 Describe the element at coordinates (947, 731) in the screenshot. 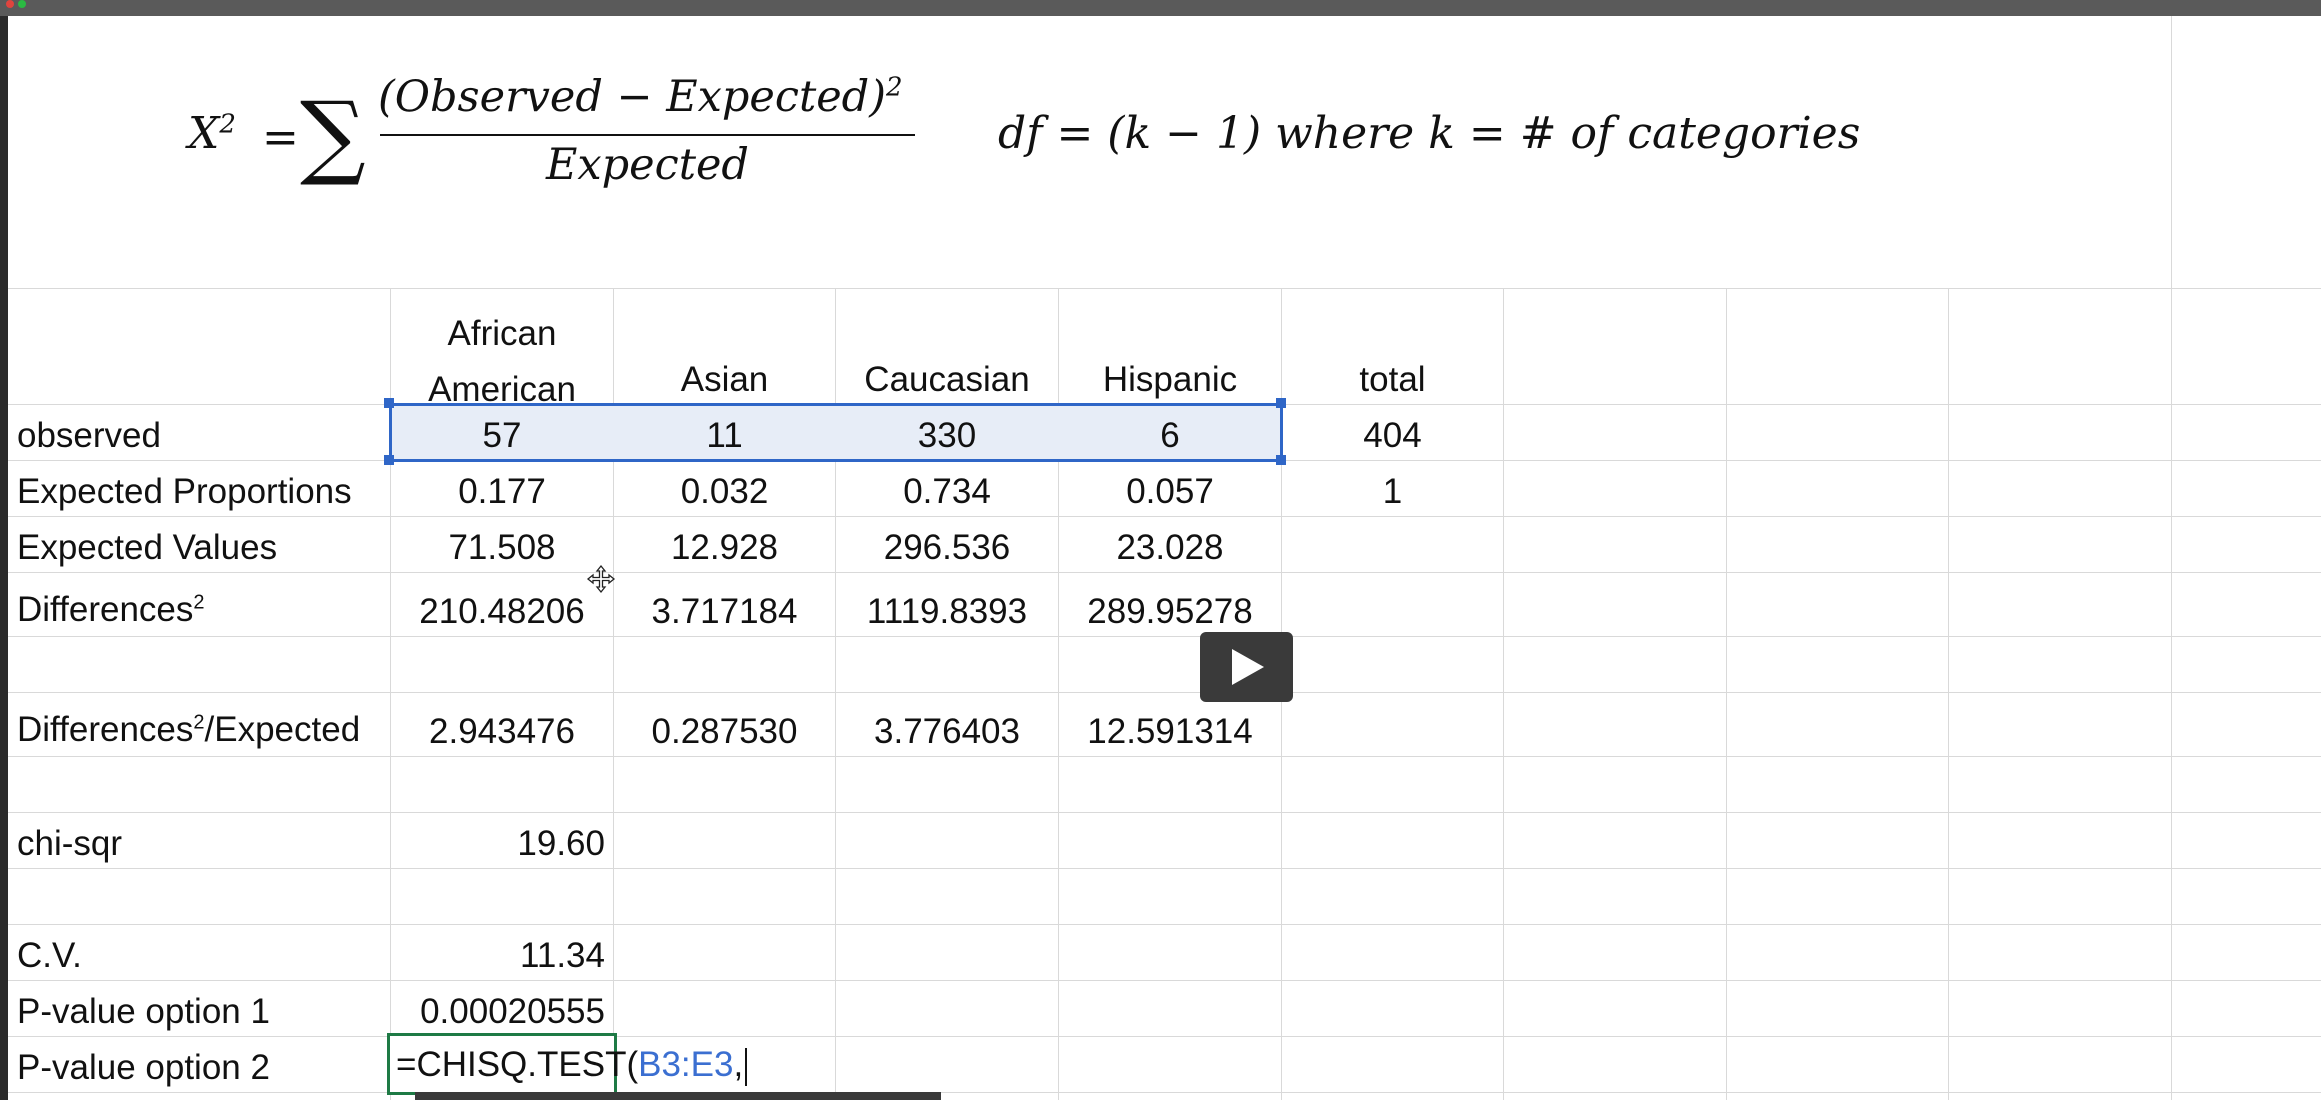

I see `diff-sq-over-expected-value: 3.776403` at that location.